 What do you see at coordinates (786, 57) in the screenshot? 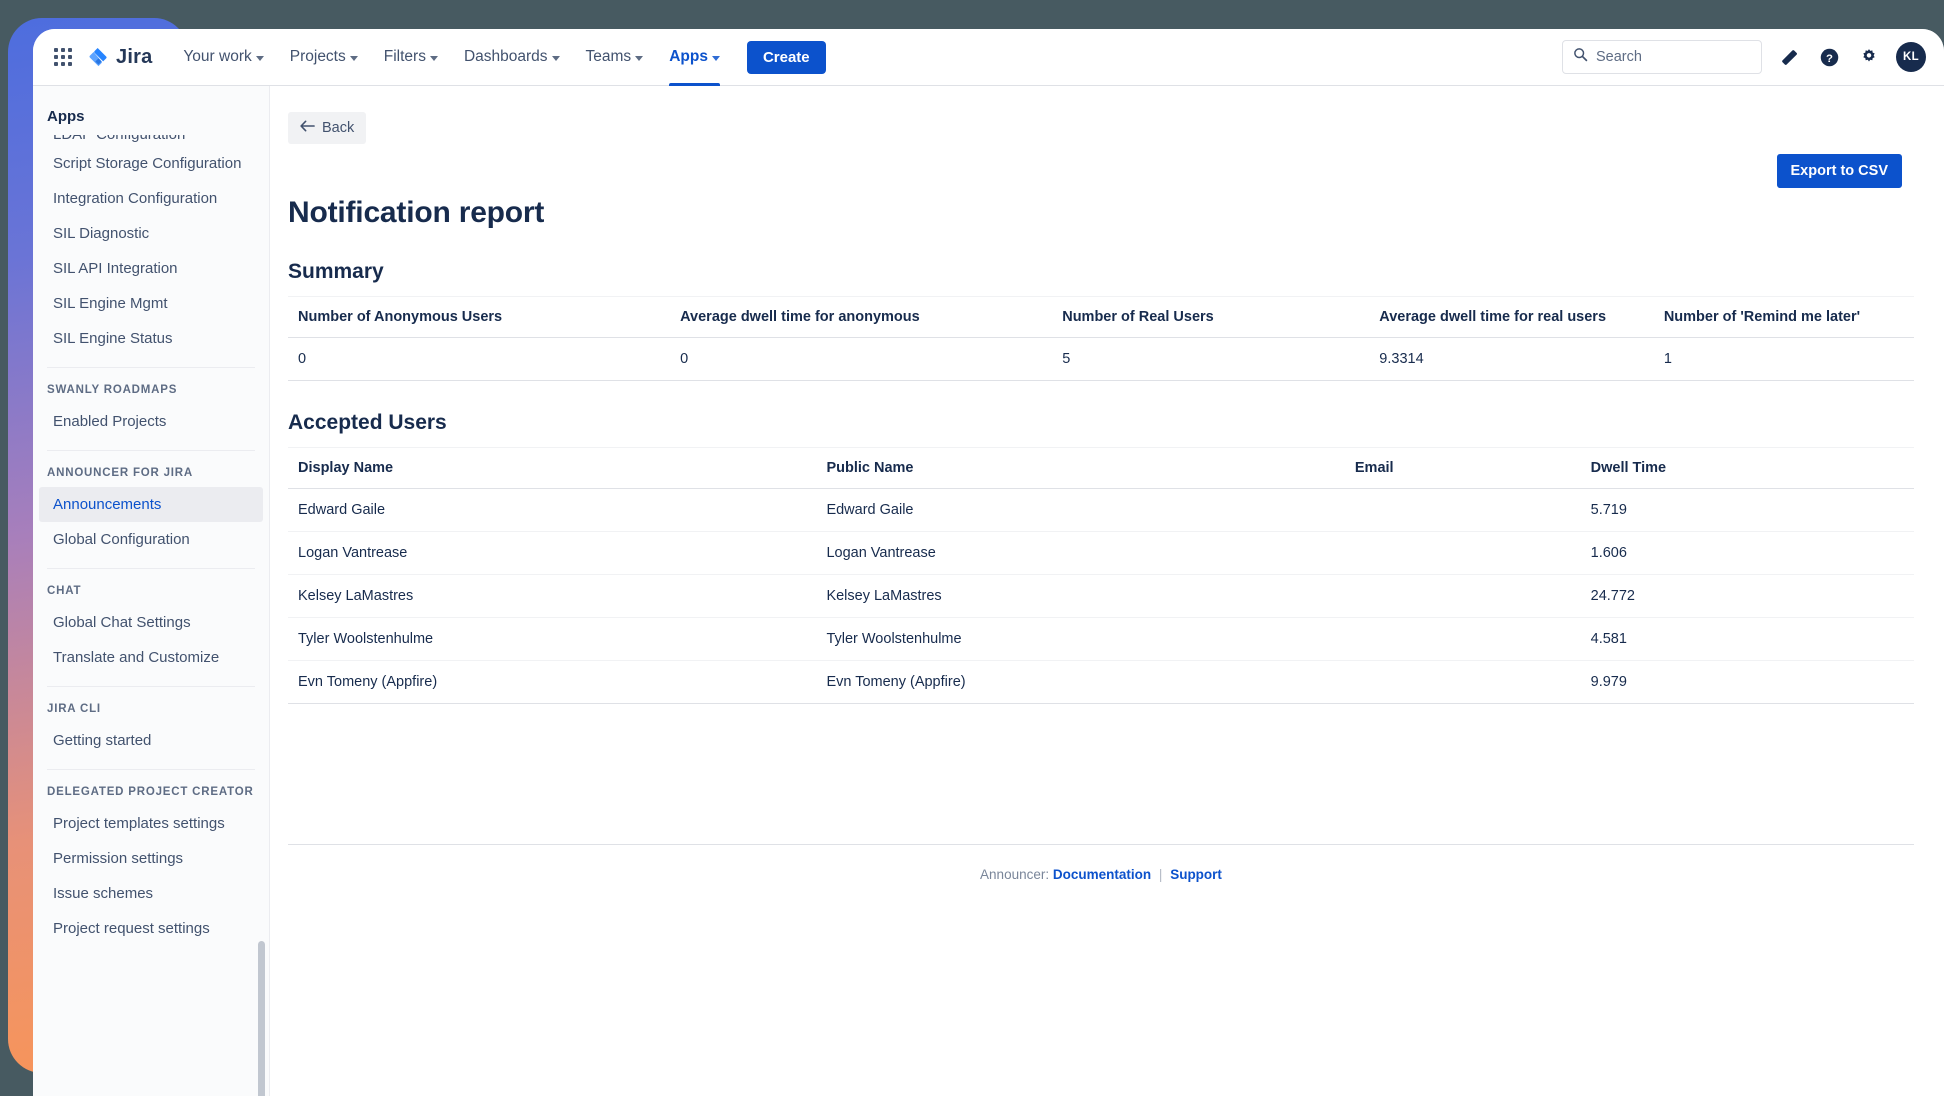
I see `create-button: Create` at bounding box center [786, 57].